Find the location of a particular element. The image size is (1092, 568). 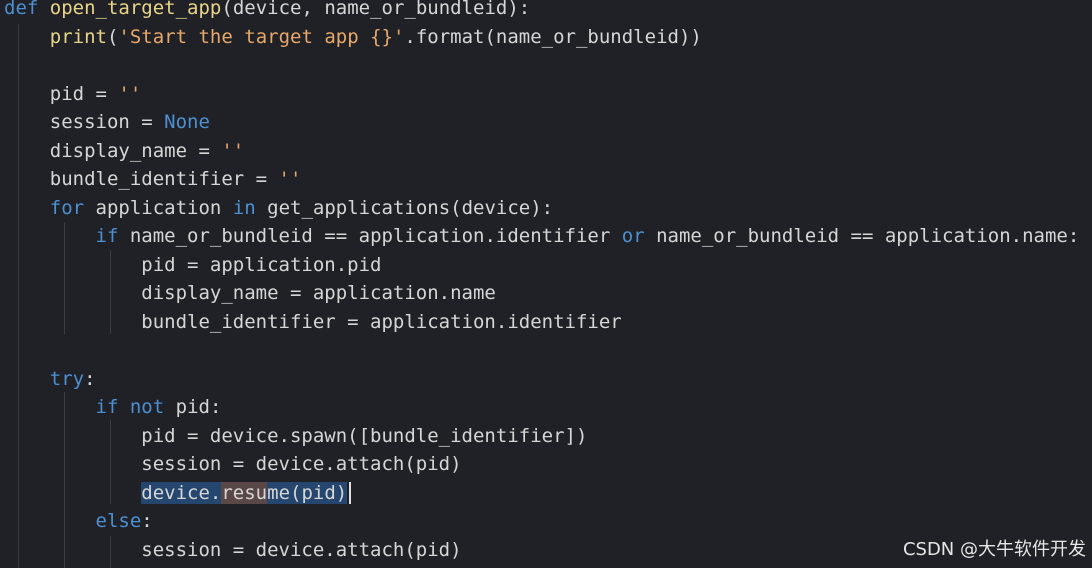

code-token: session = is located at coordinates (84, 122).